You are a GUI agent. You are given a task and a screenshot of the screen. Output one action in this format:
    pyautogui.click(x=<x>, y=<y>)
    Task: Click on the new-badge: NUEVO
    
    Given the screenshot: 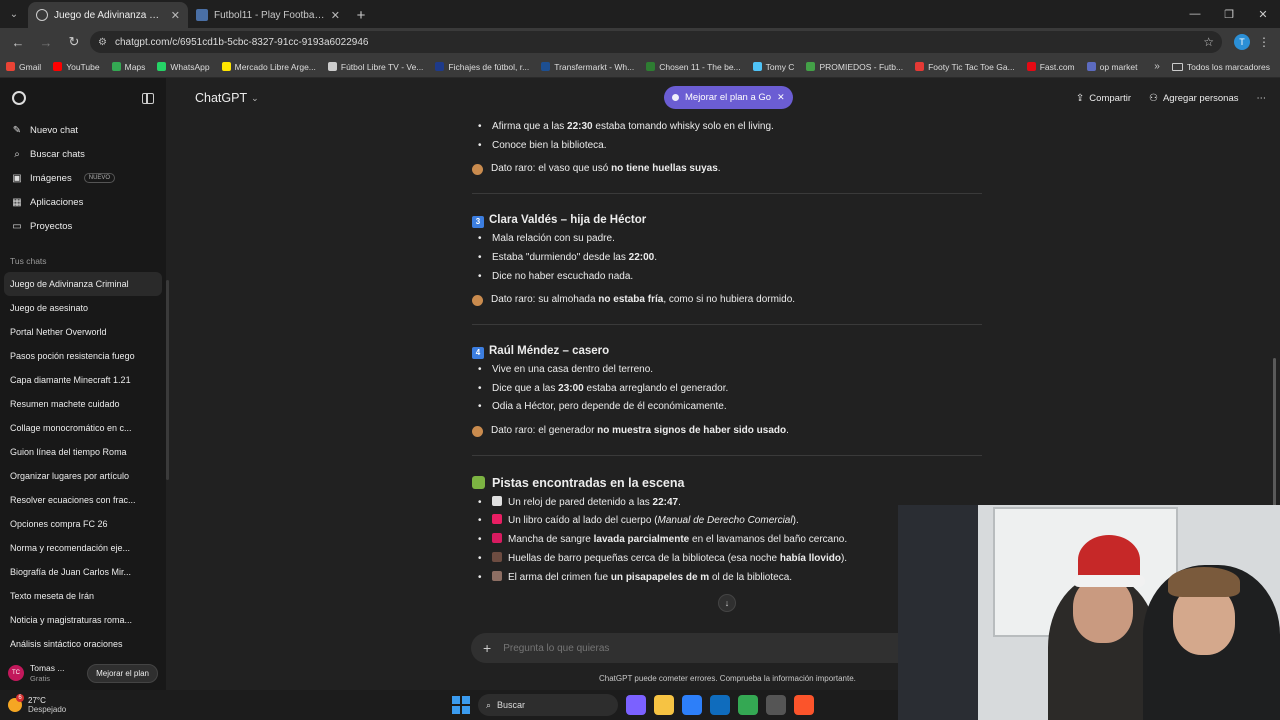 What is the action you would take?
    pyautogui.click(x=99, y=178)
    